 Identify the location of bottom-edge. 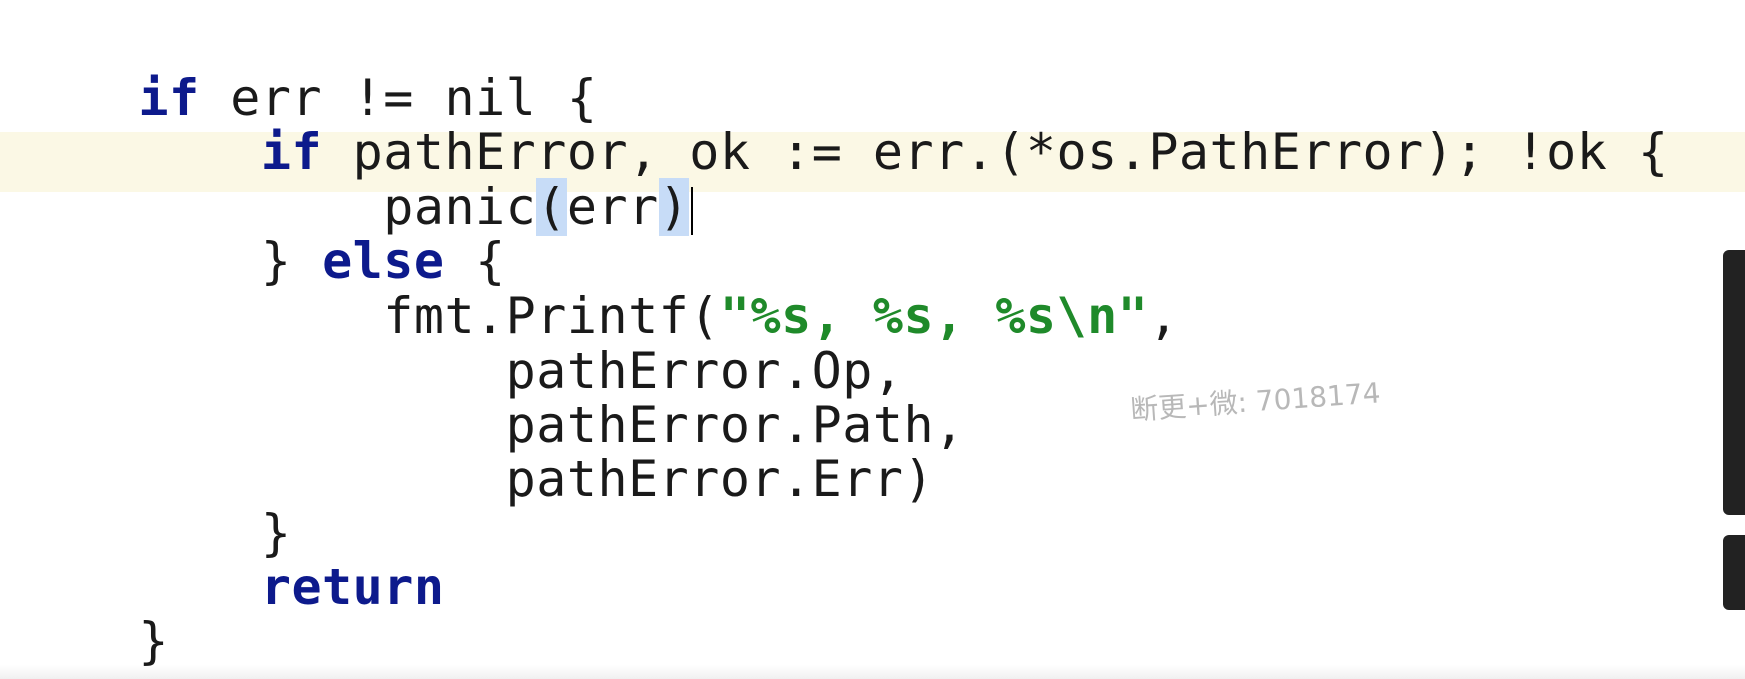
(872, 672).